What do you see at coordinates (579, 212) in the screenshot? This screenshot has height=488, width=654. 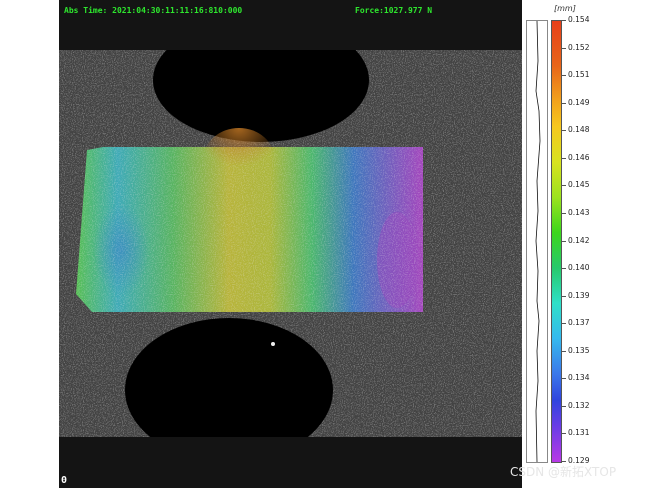 I see `colorbar-tick-label: 0.143` at bounding box center [579, 212].